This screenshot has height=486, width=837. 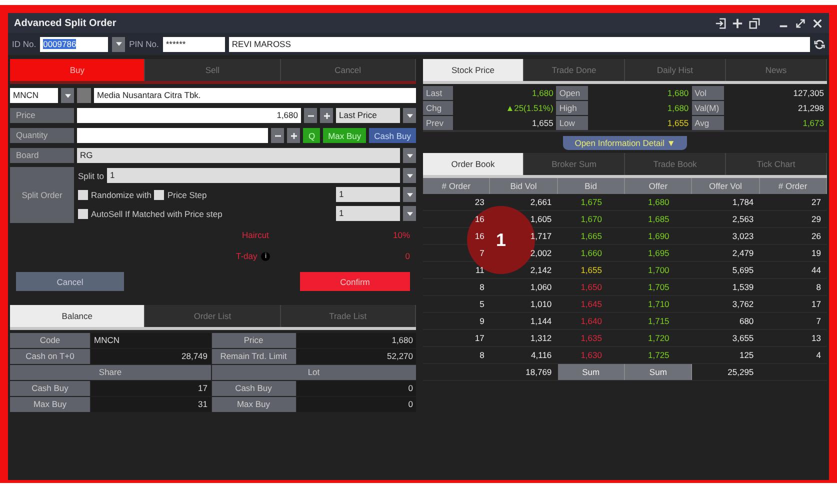 I want to click on offer-price-cell: 1,720, so click(x=659, y=338).